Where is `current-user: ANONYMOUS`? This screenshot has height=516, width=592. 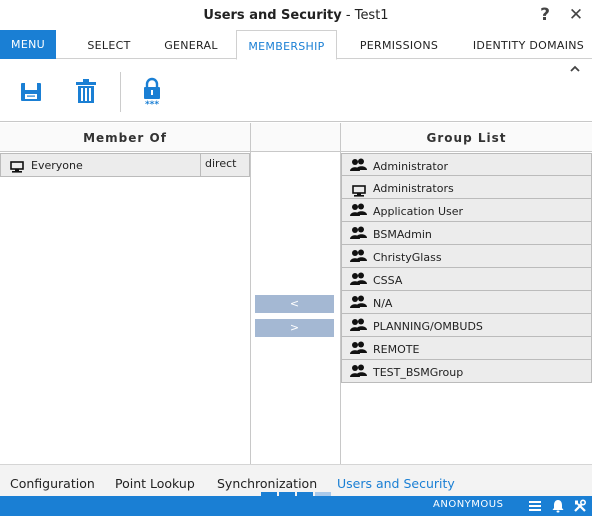 current-user: ANONYMOUS is located at coordinates (468, 504).